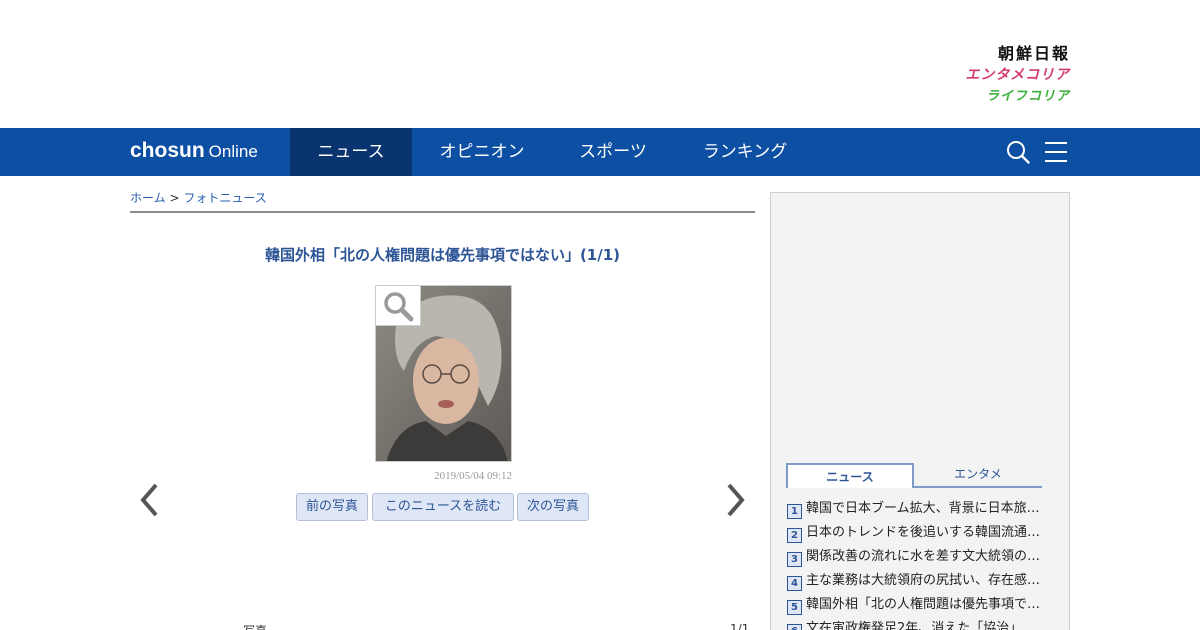  Describe the element at coordinates (925, 604) in the screenshot. I see `ranking-item-title: 韓国外相「北の人権問題は優先事項ではない」` at that location.